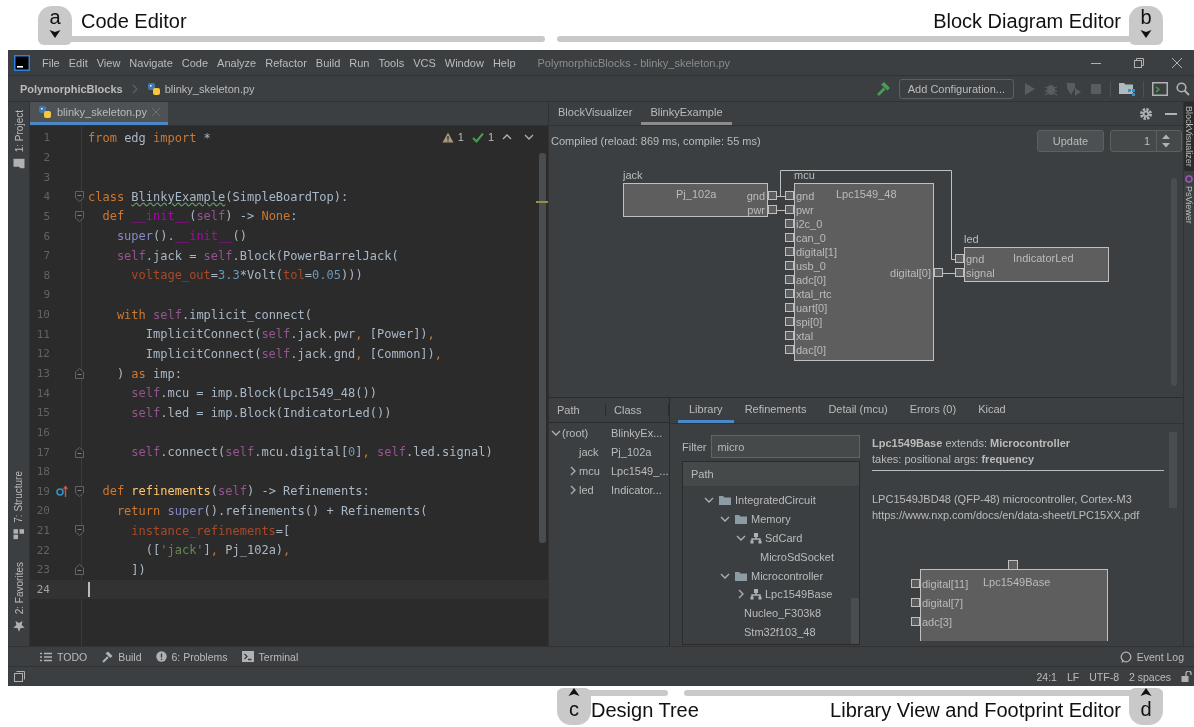  I want to click on tool-window-button: TODO, so click(64, 656).